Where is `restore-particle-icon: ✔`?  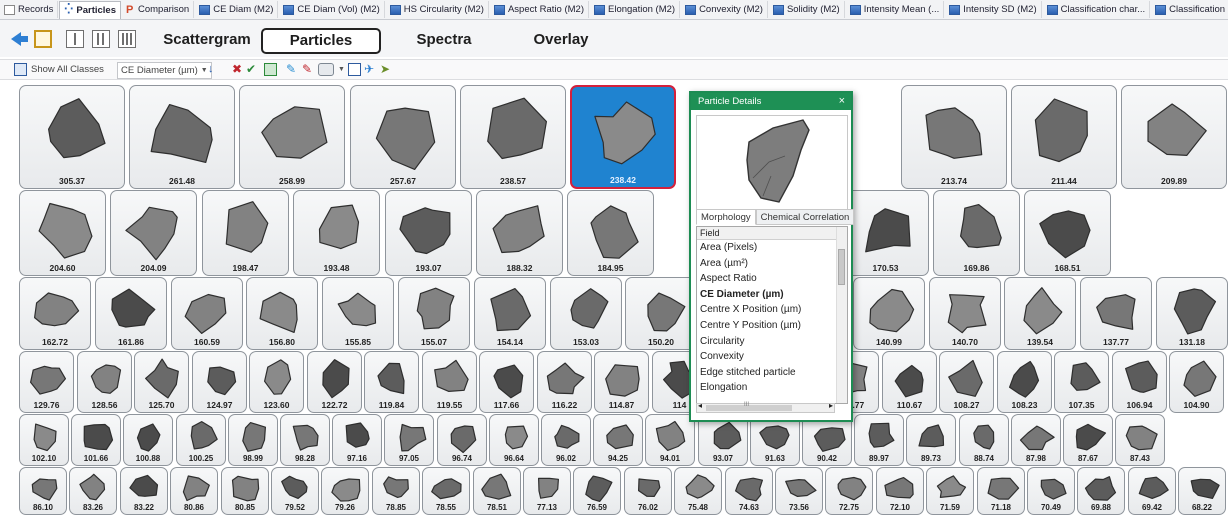 restore-particle-icon: ✔ is located at coordinates (252, 69).